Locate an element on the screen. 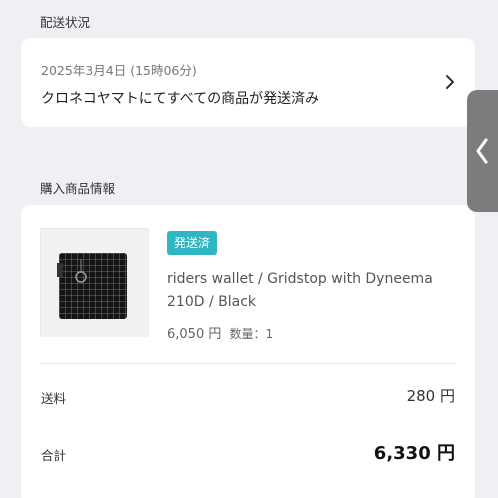 Image resolution: width=498 pixels, height=498 pixels. wallet-image is located at coordinates (95, 283).